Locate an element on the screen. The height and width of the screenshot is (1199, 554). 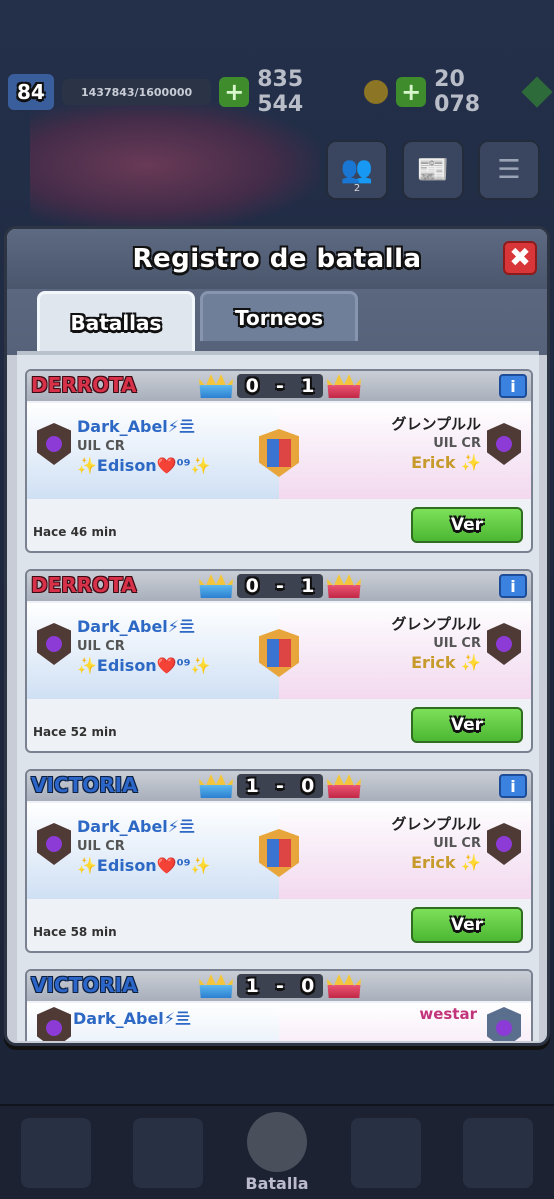
nav-events is located at coordinates (497, 1152).